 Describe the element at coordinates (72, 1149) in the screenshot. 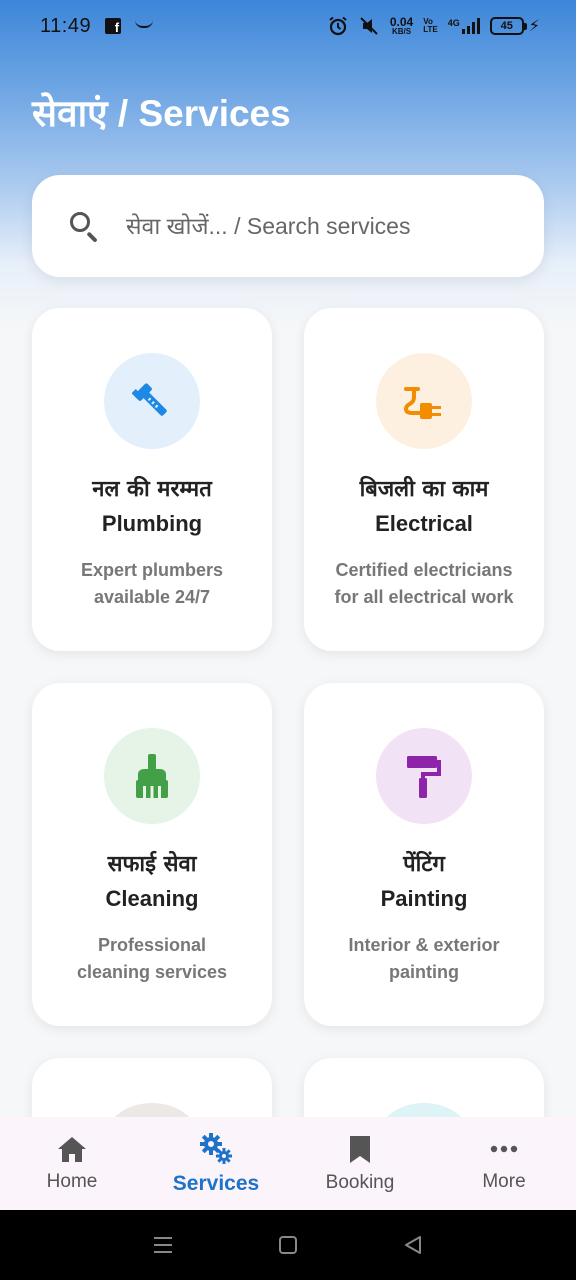

I see `home-icon` at that location.